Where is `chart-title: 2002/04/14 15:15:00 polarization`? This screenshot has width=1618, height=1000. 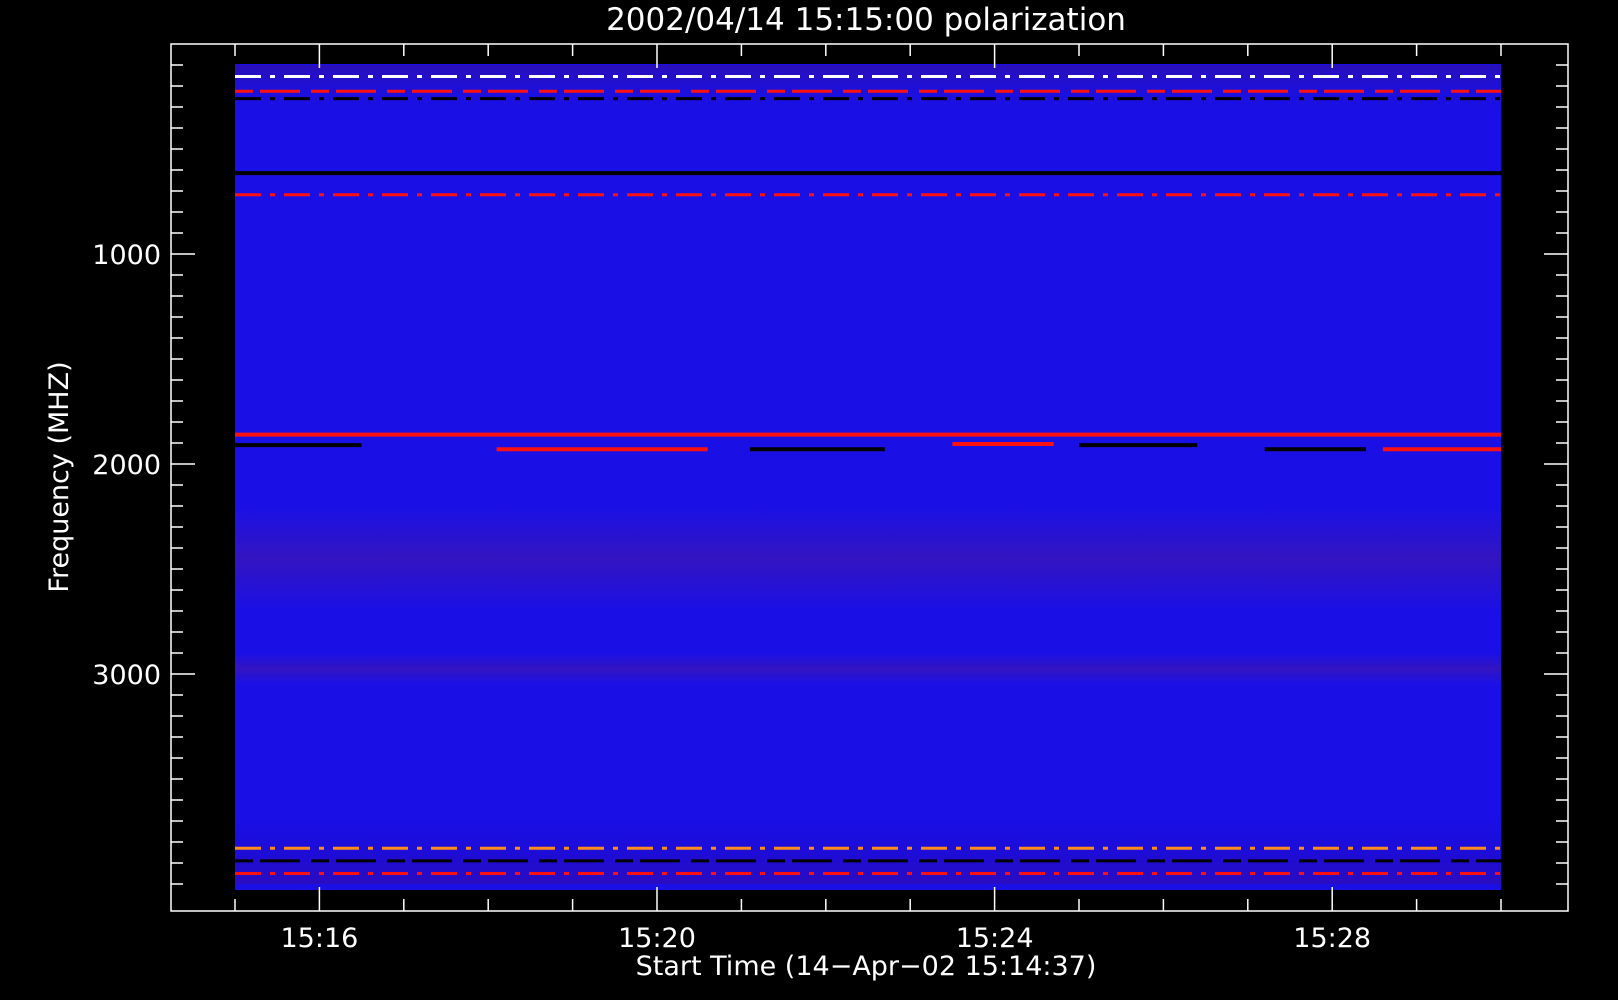 chart-title: 2002/04/14 15:15:00 polarization is located at coordinates (866, 20).